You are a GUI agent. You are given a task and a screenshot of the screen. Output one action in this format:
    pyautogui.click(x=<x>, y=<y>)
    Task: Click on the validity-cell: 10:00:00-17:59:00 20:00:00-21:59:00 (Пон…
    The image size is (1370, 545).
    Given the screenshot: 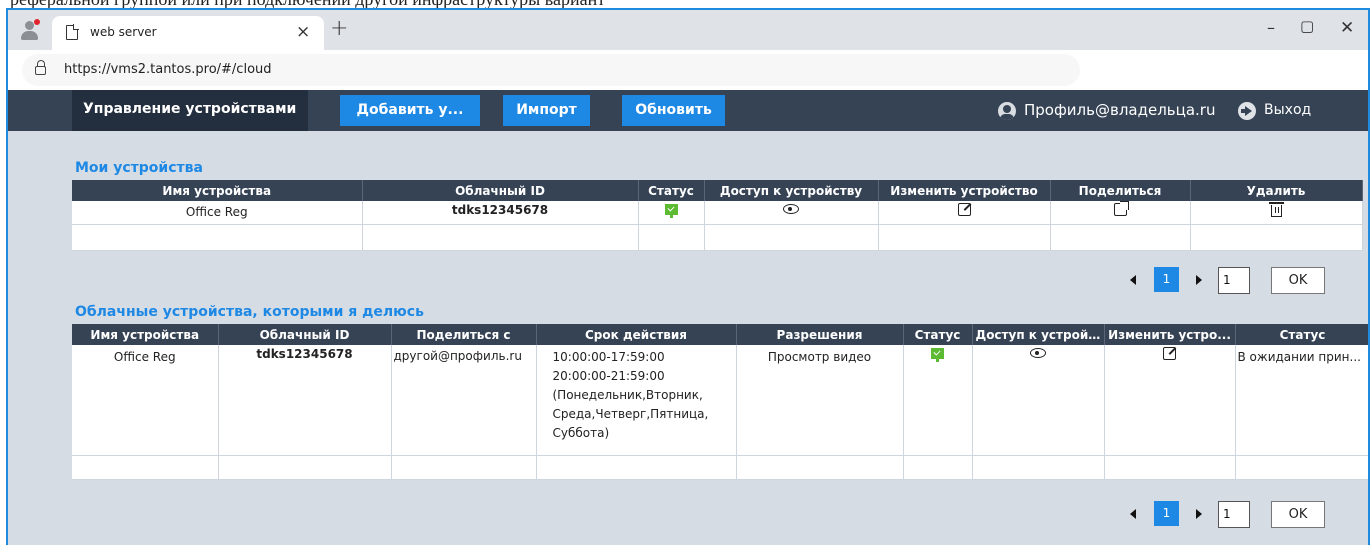 What is the action you would take?
    pyautogui.click(x=636, y=400)
    